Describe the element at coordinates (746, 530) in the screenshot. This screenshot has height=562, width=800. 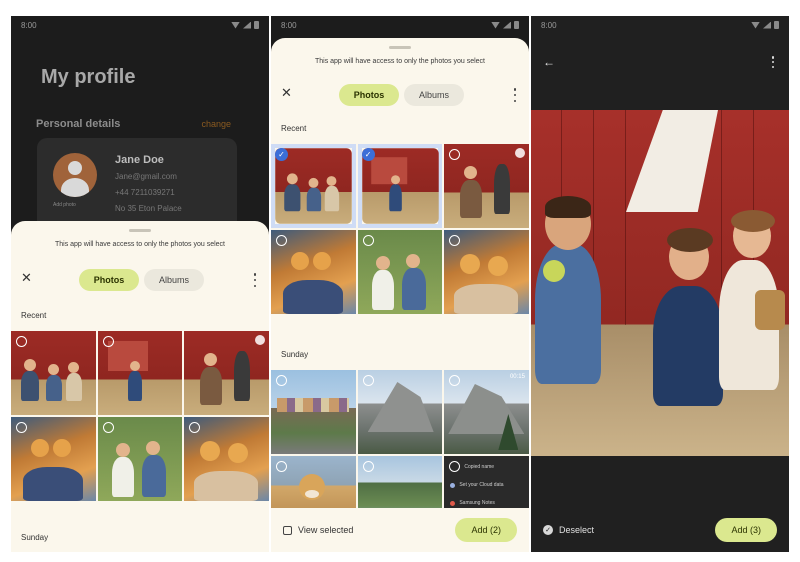
I see `add-button: Add (3)` at that location.